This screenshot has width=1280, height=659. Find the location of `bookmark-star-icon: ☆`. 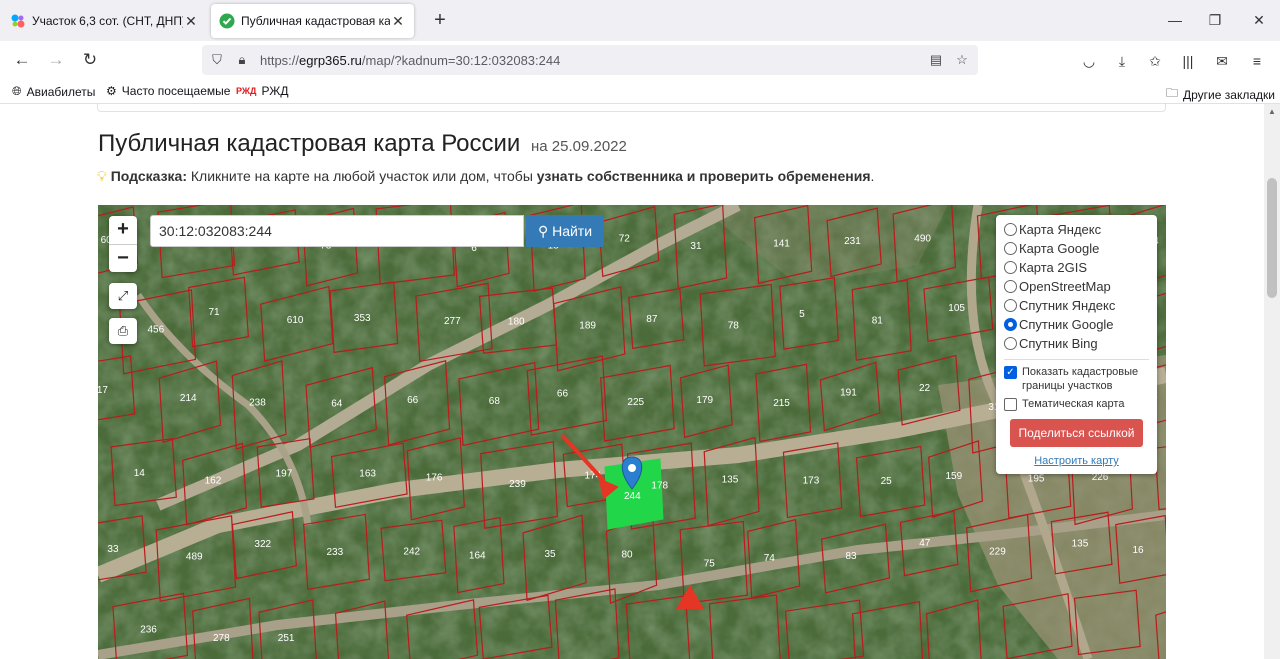

bookmark-star-icon: ☆ is located at coordinates (962, 60).